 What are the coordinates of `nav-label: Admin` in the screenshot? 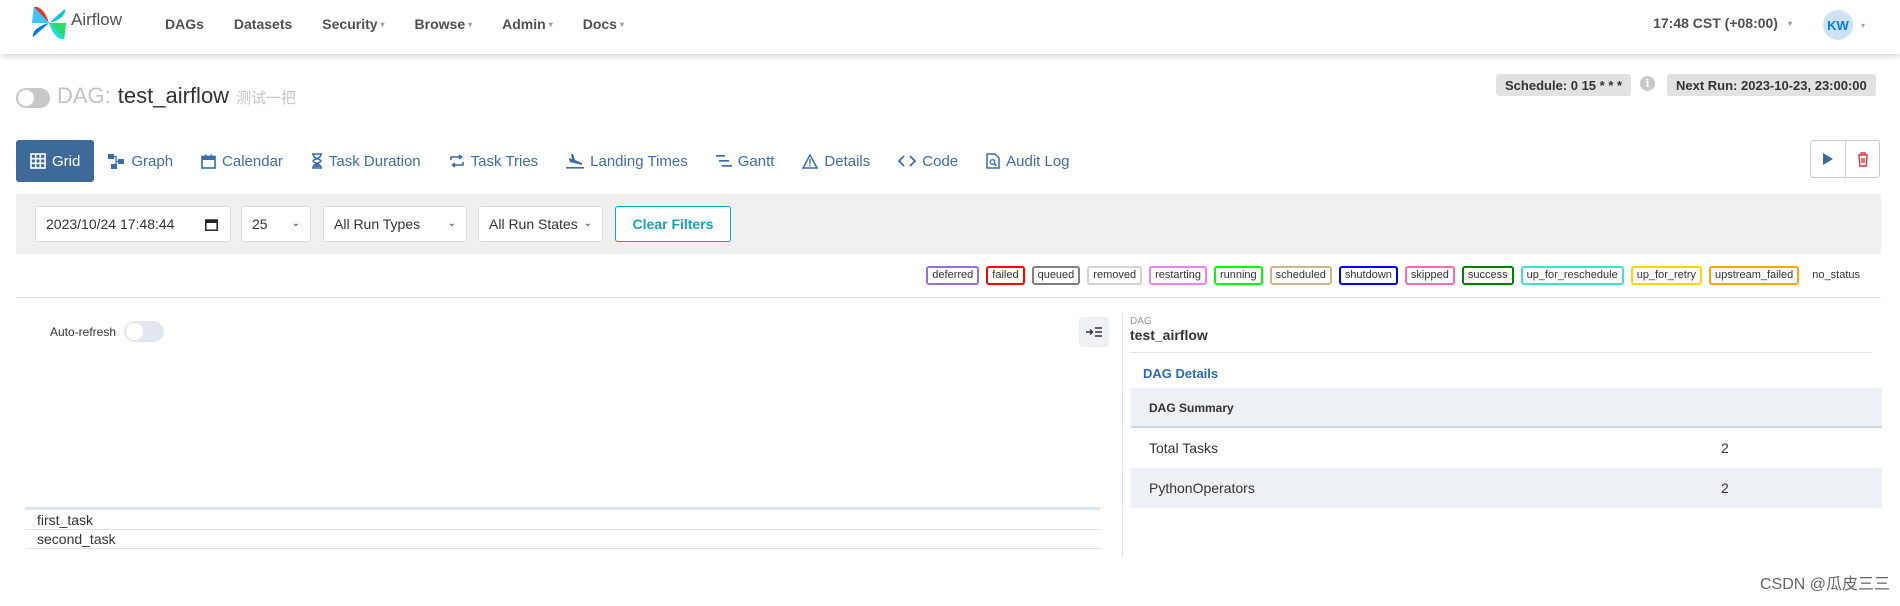 It's located at (524, 24).